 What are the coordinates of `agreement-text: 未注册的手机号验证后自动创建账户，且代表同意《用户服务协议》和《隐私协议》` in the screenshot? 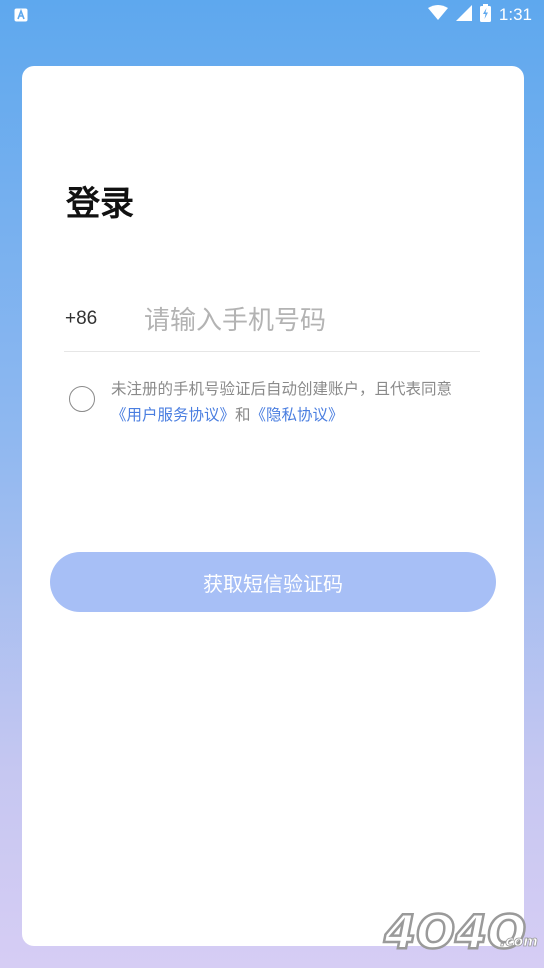 It's located at (296, 402).